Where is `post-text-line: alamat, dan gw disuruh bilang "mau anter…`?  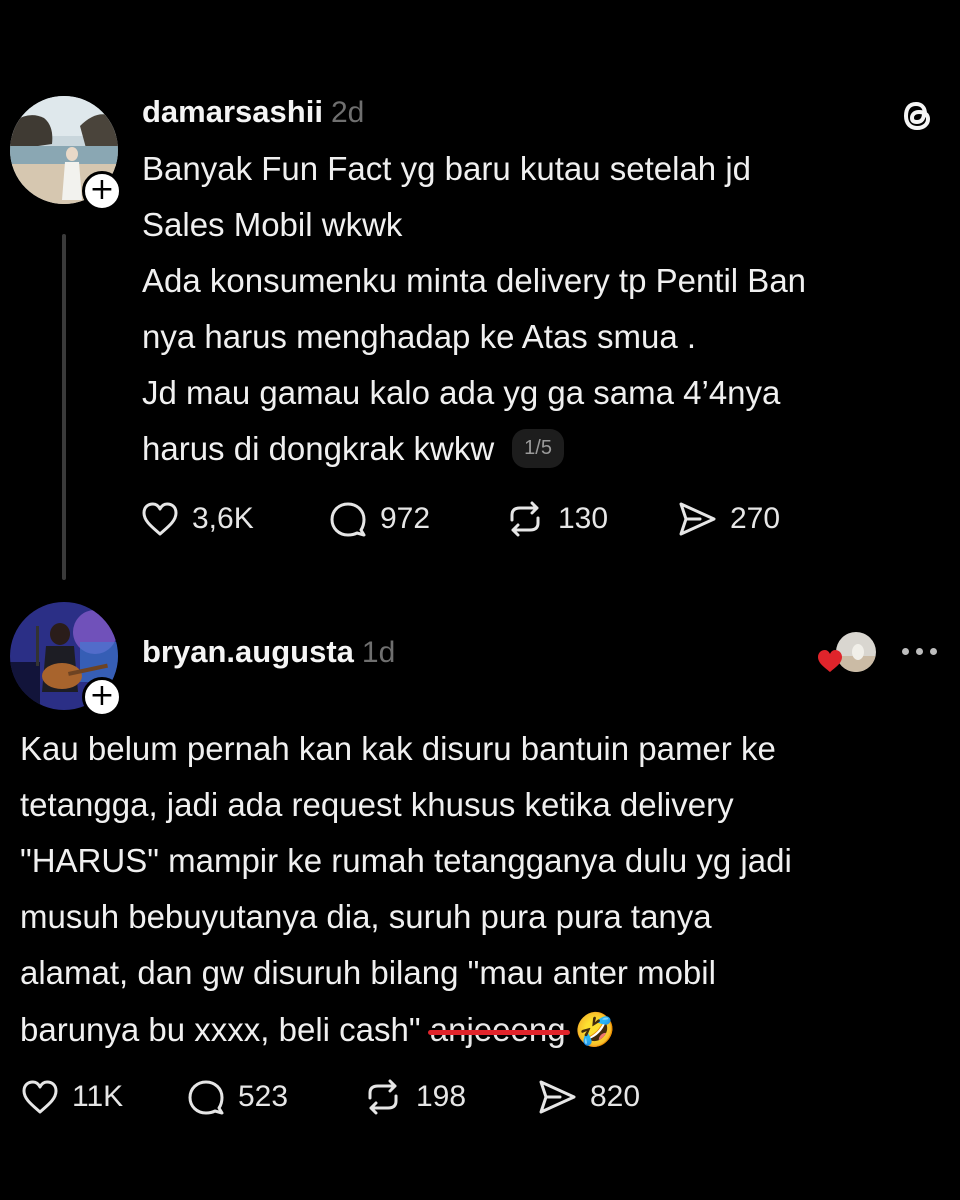
post-text-line: alamat, dan gw disuruh bilang "mau anter… is located at coordinates (368, 972).